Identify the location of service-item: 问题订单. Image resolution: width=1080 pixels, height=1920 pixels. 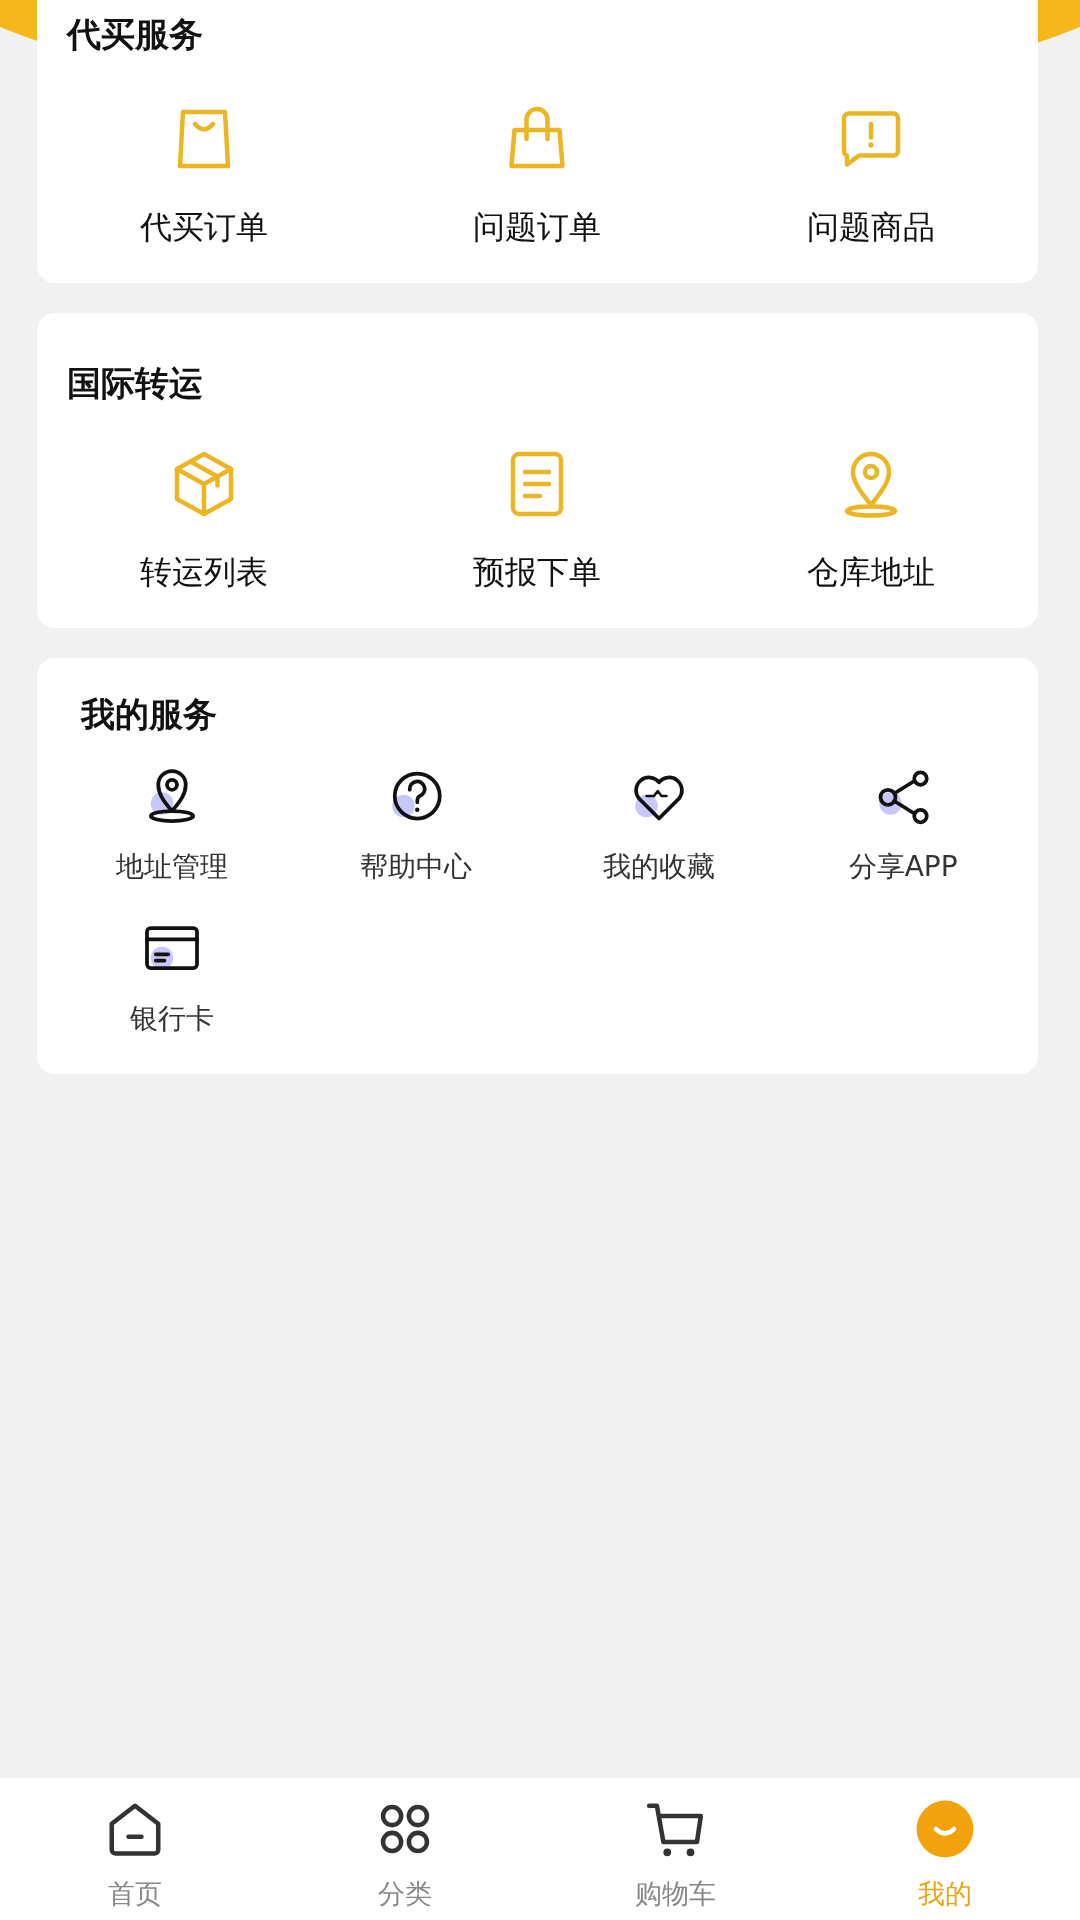
(537, 176).